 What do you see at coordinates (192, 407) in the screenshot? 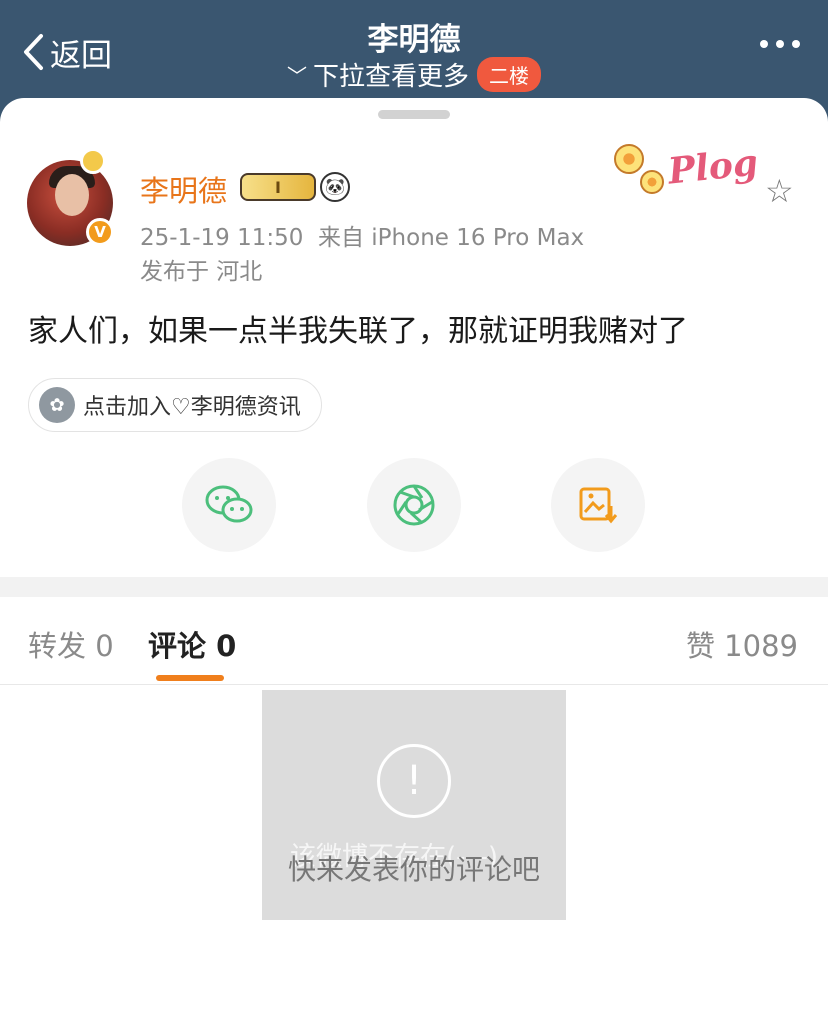
I see `fan-group-label: 点击加入♡李明德资讯` at bounding box center [192, 407].